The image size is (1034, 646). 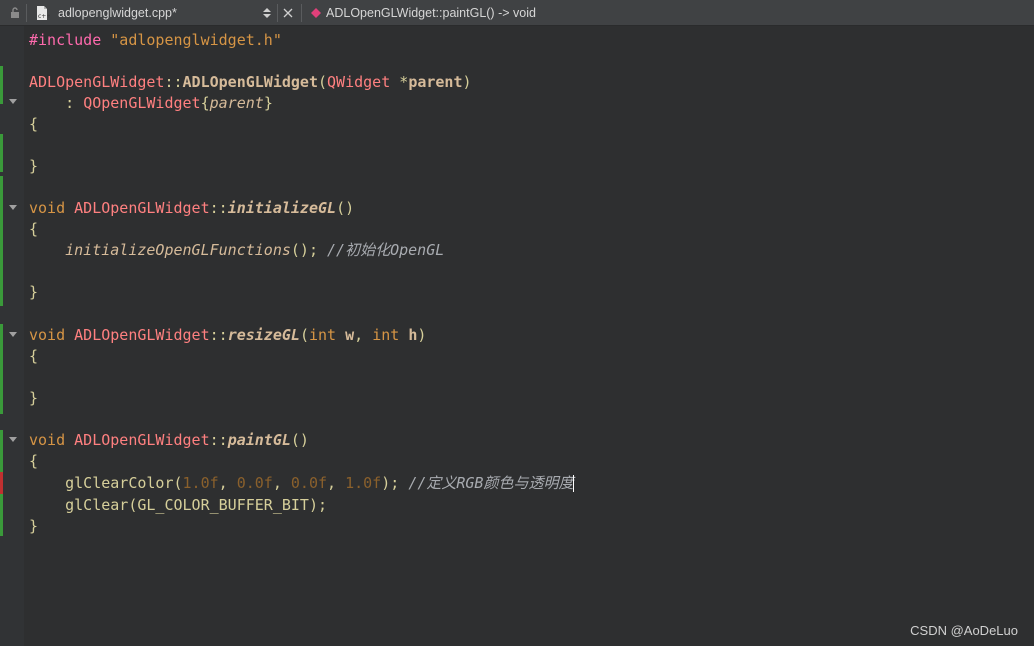 What do you see at coordinates (413, 335) in the screenshot?
I see `param-token: h` at bounding box center [413, 335].